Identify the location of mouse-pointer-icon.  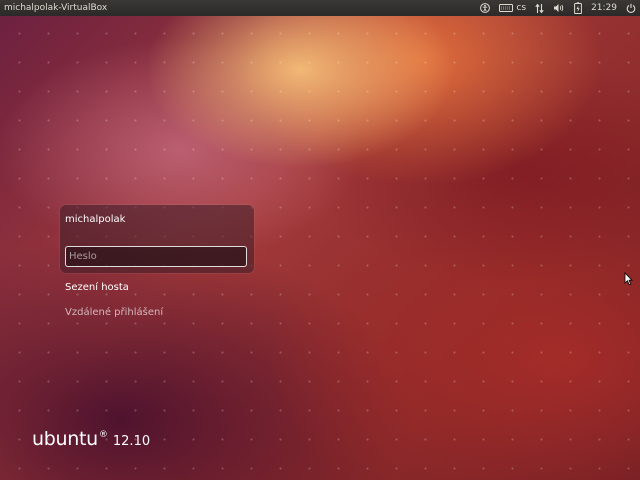
(628, 279).